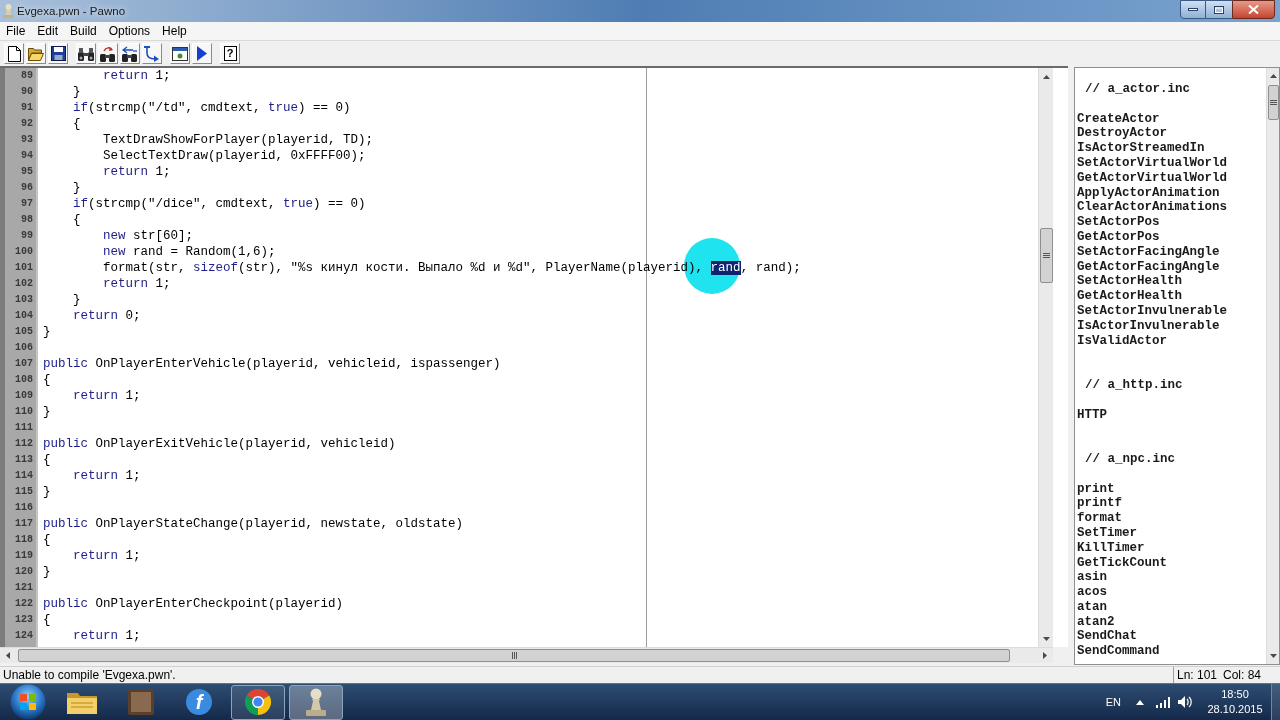 The image size is (1280, 720). Describe the element at coordinates (1113, 702) in the screenshot. I see `language-indicator: EN` at that location.